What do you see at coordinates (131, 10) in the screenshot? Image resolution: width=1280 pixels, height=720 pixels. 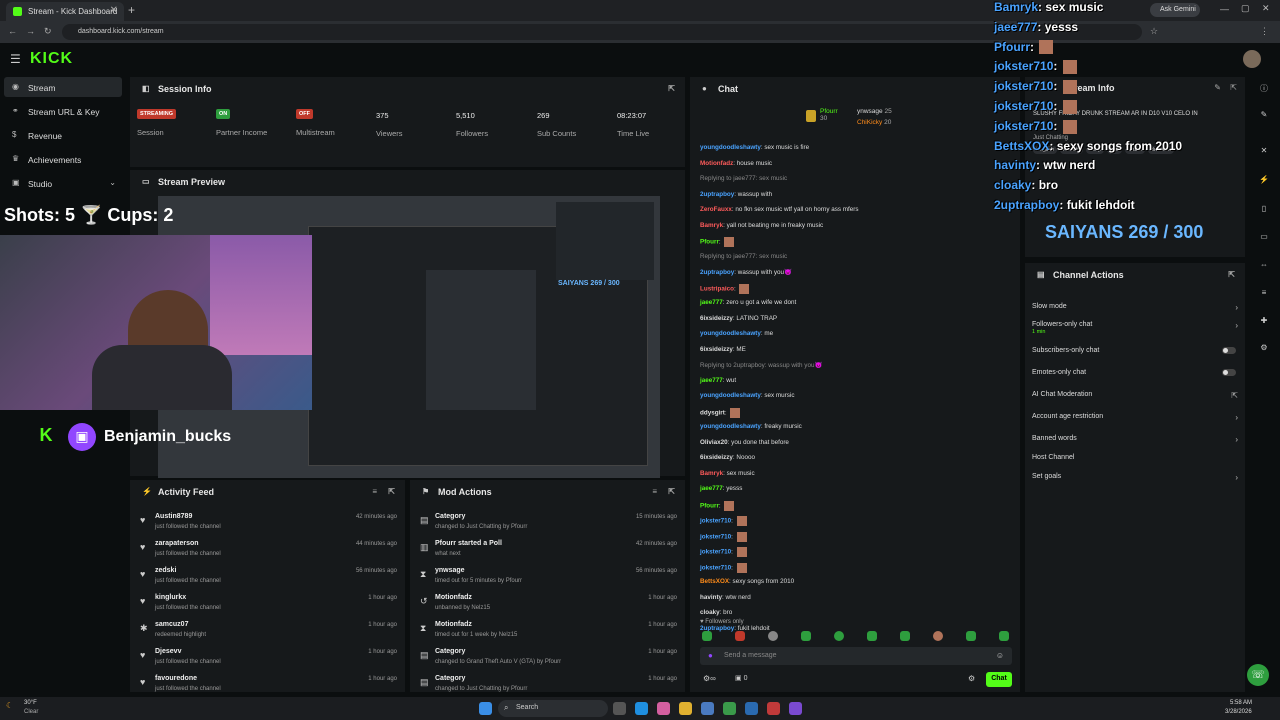 I see `new-tab-icon: +` at bounding box center [131, 10].